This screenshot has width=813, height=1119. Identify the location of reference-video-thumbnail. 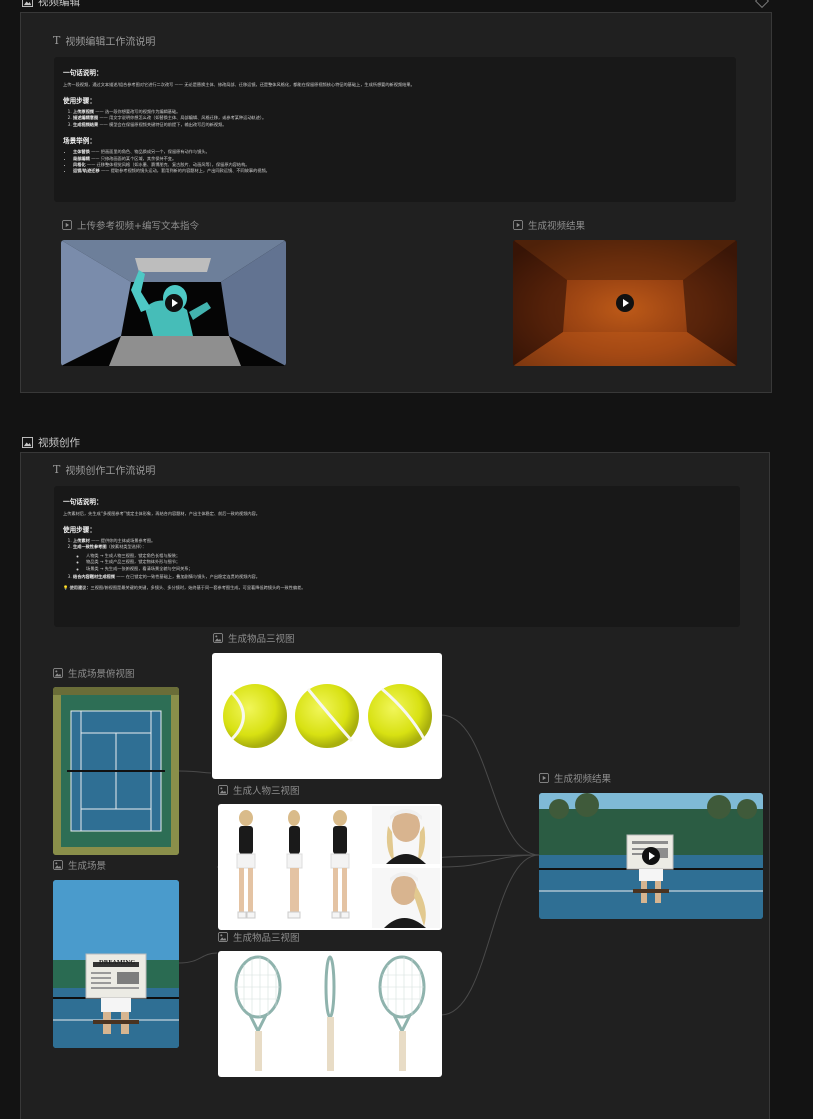
(173, 303).